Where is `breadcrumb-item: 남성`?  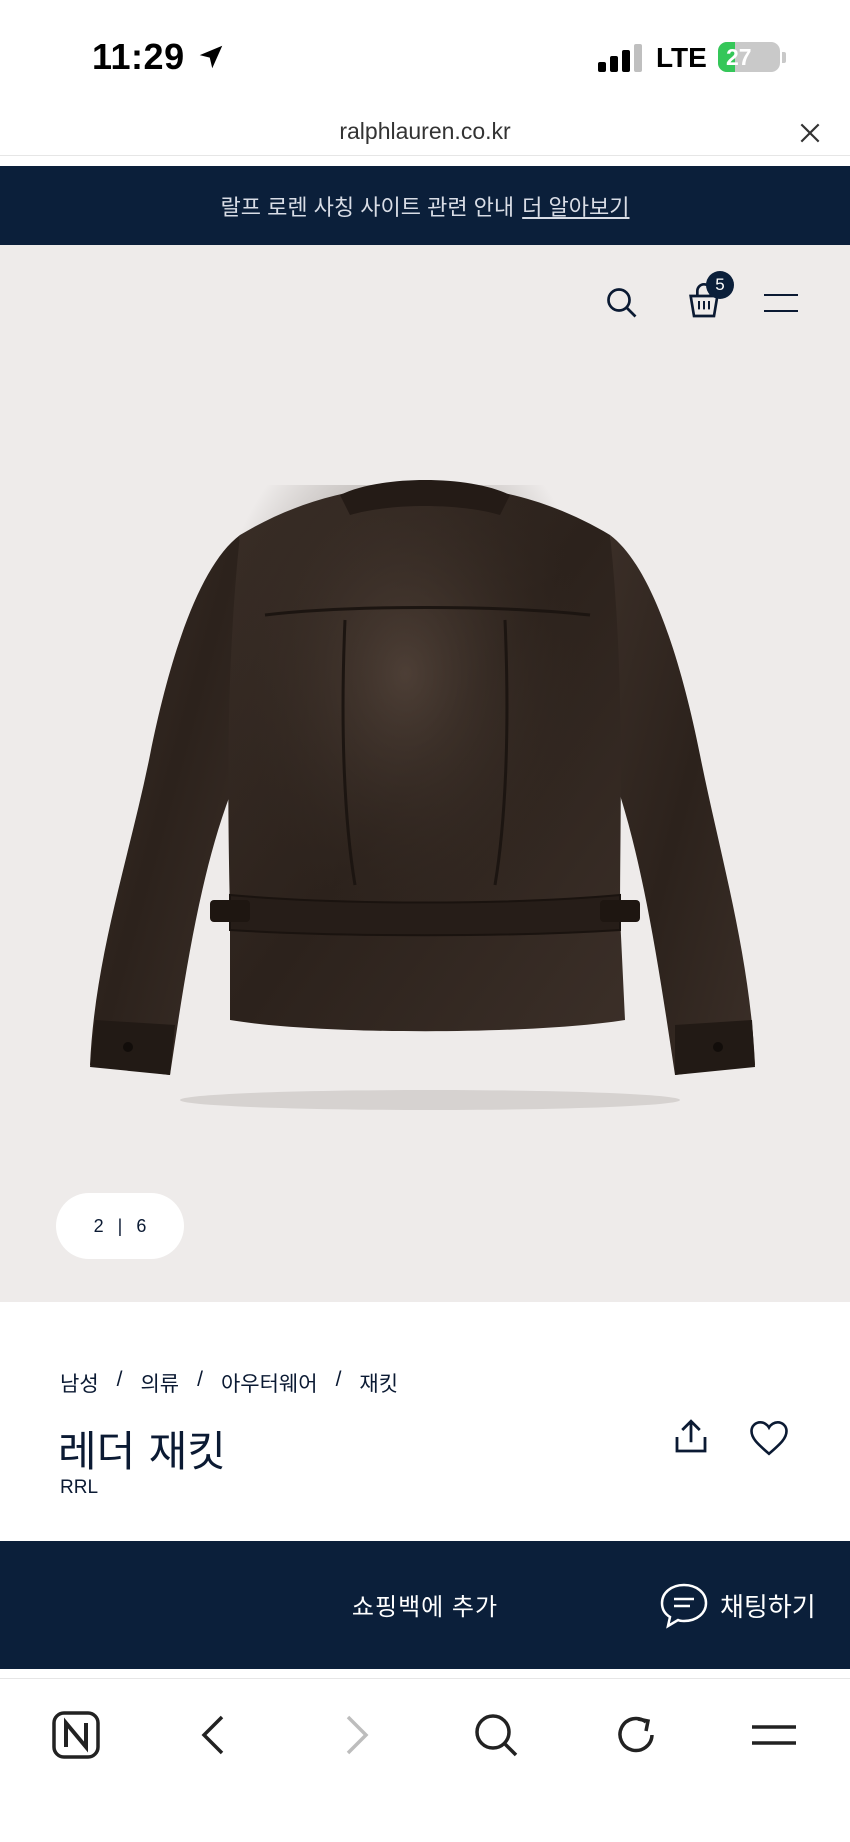
breadcrumb-item: 남성 is located at coordinates (79, 1383).